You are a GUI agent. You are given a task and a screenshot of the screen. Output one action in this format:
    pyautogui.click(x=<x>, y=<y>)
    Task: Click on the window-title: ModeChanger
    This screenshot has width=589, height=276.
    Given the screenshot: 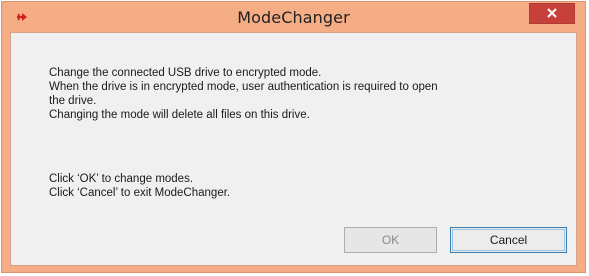 What is the action you would take?
    pyautogui.click(x=293, y=17)
    